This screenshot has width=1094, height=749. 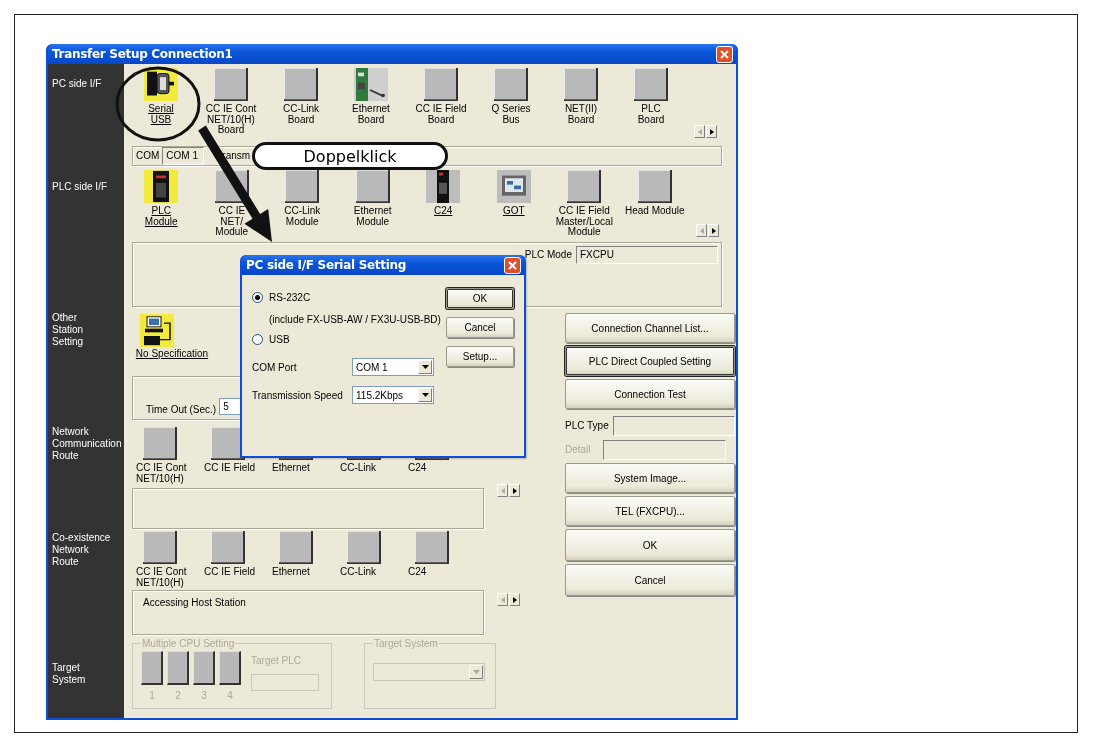 What do you see at coordinates (142, 54) in the screenshot?
I see `window-title: Transfer Setup Connection1` at bounding box center [142, 54].